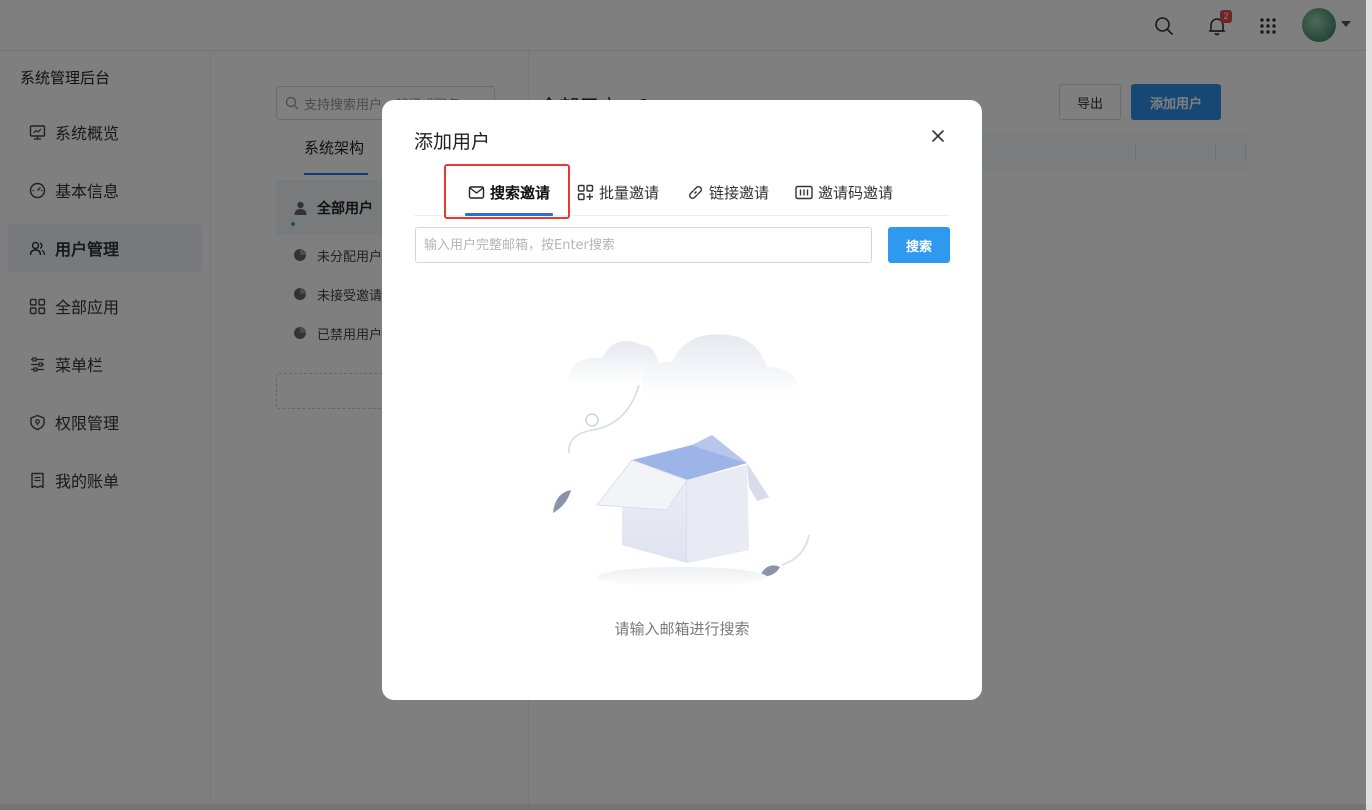  Describe the element at coordinates (507, 191) in the screenshot. I see `highlight-annotation` at that location.